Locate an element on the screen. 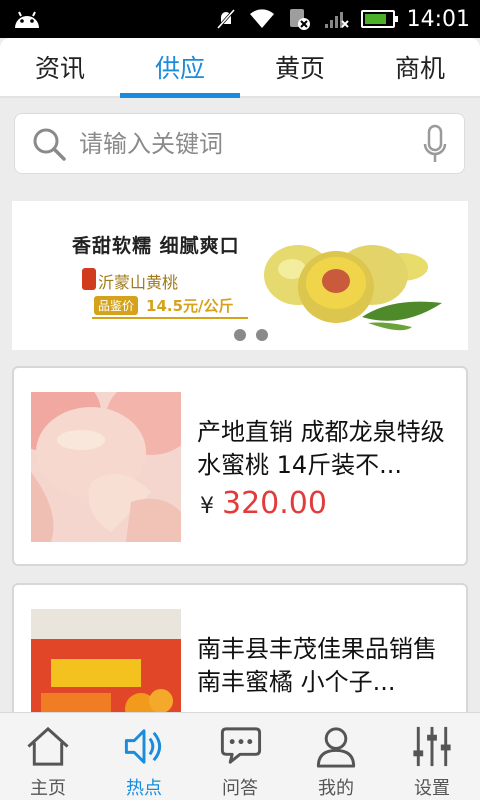 This screenshot has height=800, width=480. nav-home-label: 主页 is located at coordinates (48, 788).